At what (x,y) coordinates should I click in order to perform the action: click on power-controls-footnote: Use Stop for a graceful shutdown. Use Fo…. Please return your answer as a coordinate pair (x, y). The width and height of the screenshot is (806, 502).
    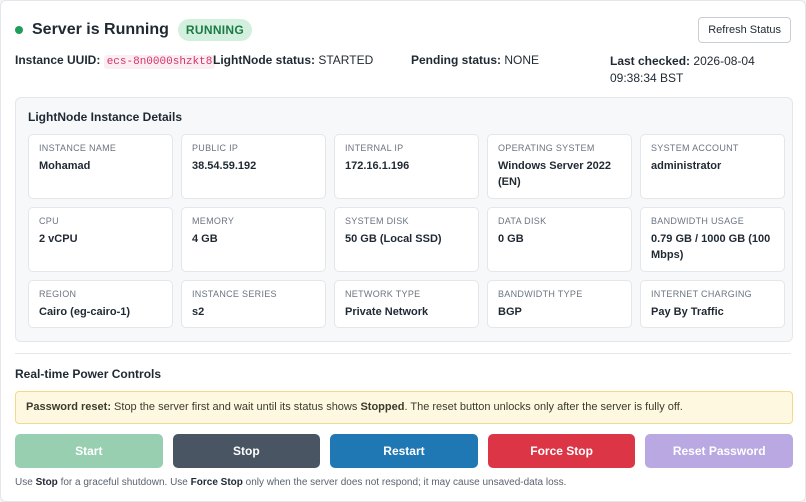
    Looking at the image, I should click on (290, 482).